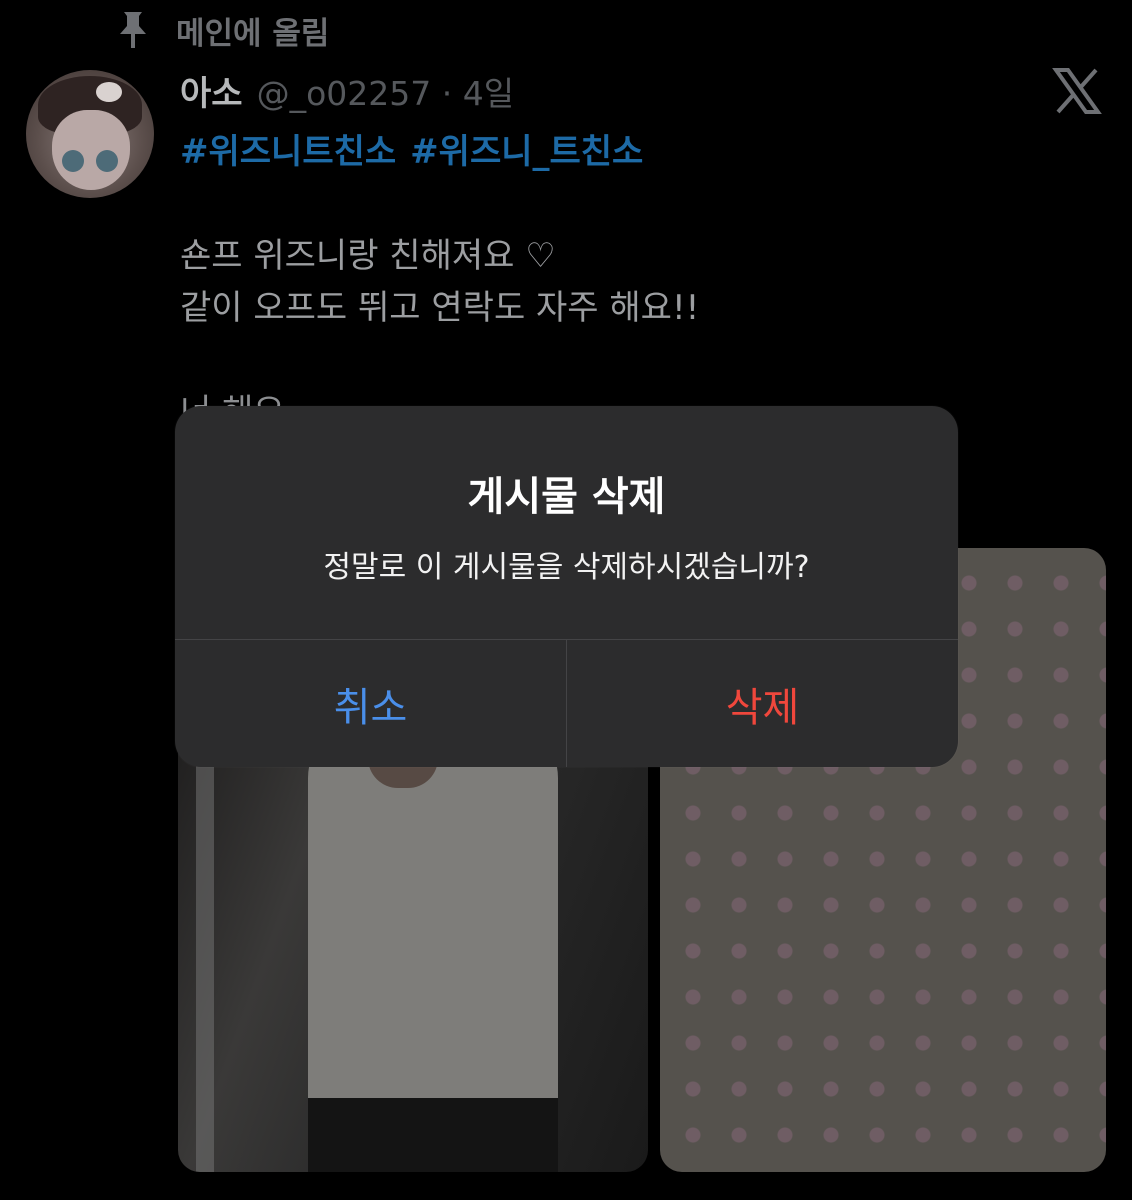 This screenshot has width=1132, height=1200. Describe the element at coordinates (566, 567) in the screenshot. I see `dialog-message: 정말로 이 게시물을 삭제하시겠습니까?` at that location.